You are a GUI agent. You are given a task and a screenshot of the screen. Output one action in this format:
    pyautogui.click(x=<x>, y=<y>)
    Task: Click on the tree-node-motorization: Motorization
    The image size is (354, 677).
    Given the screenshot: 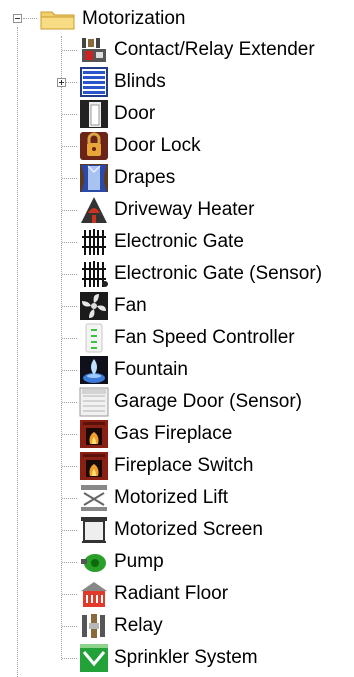 What is the action you would take?
    pyautogui.click(x=113, y=19)
    